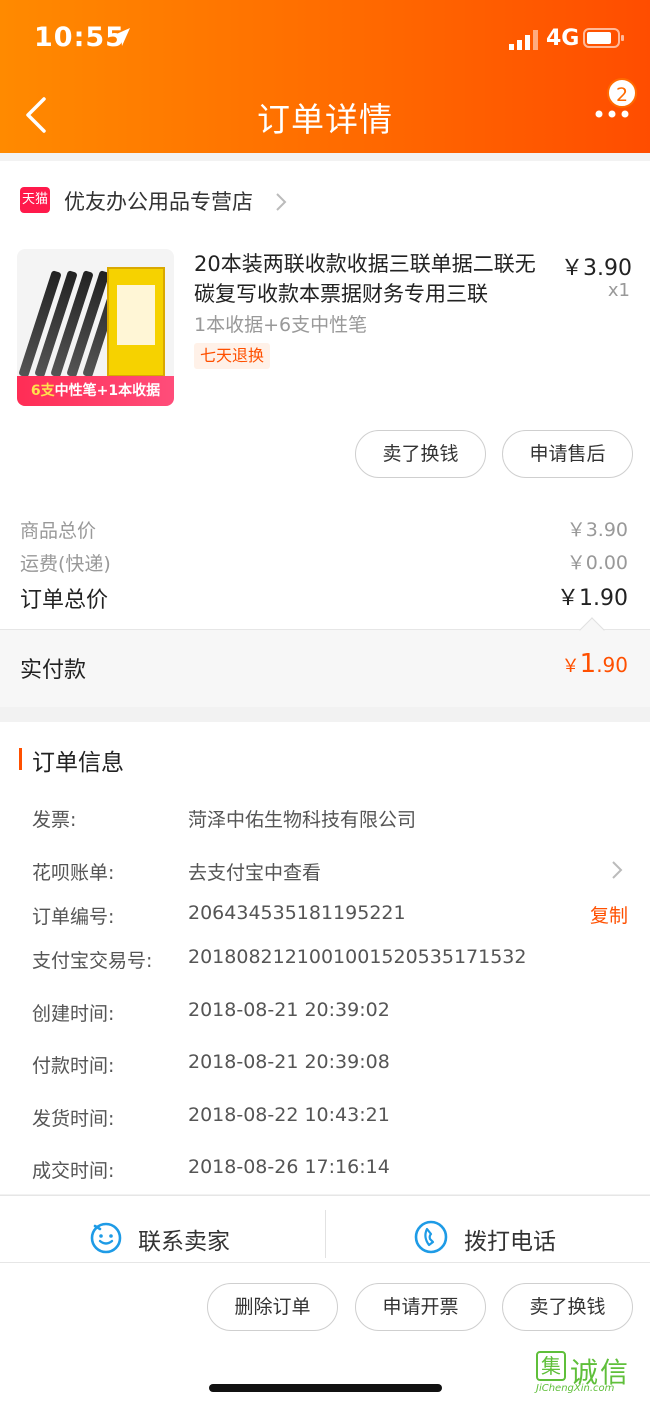 The height and width of the screenshot is (1407, 650). Describe the element at coordinates (73, 873) in the screenshot. I see `huabei-bill-label: 花呗账单:` at that location.